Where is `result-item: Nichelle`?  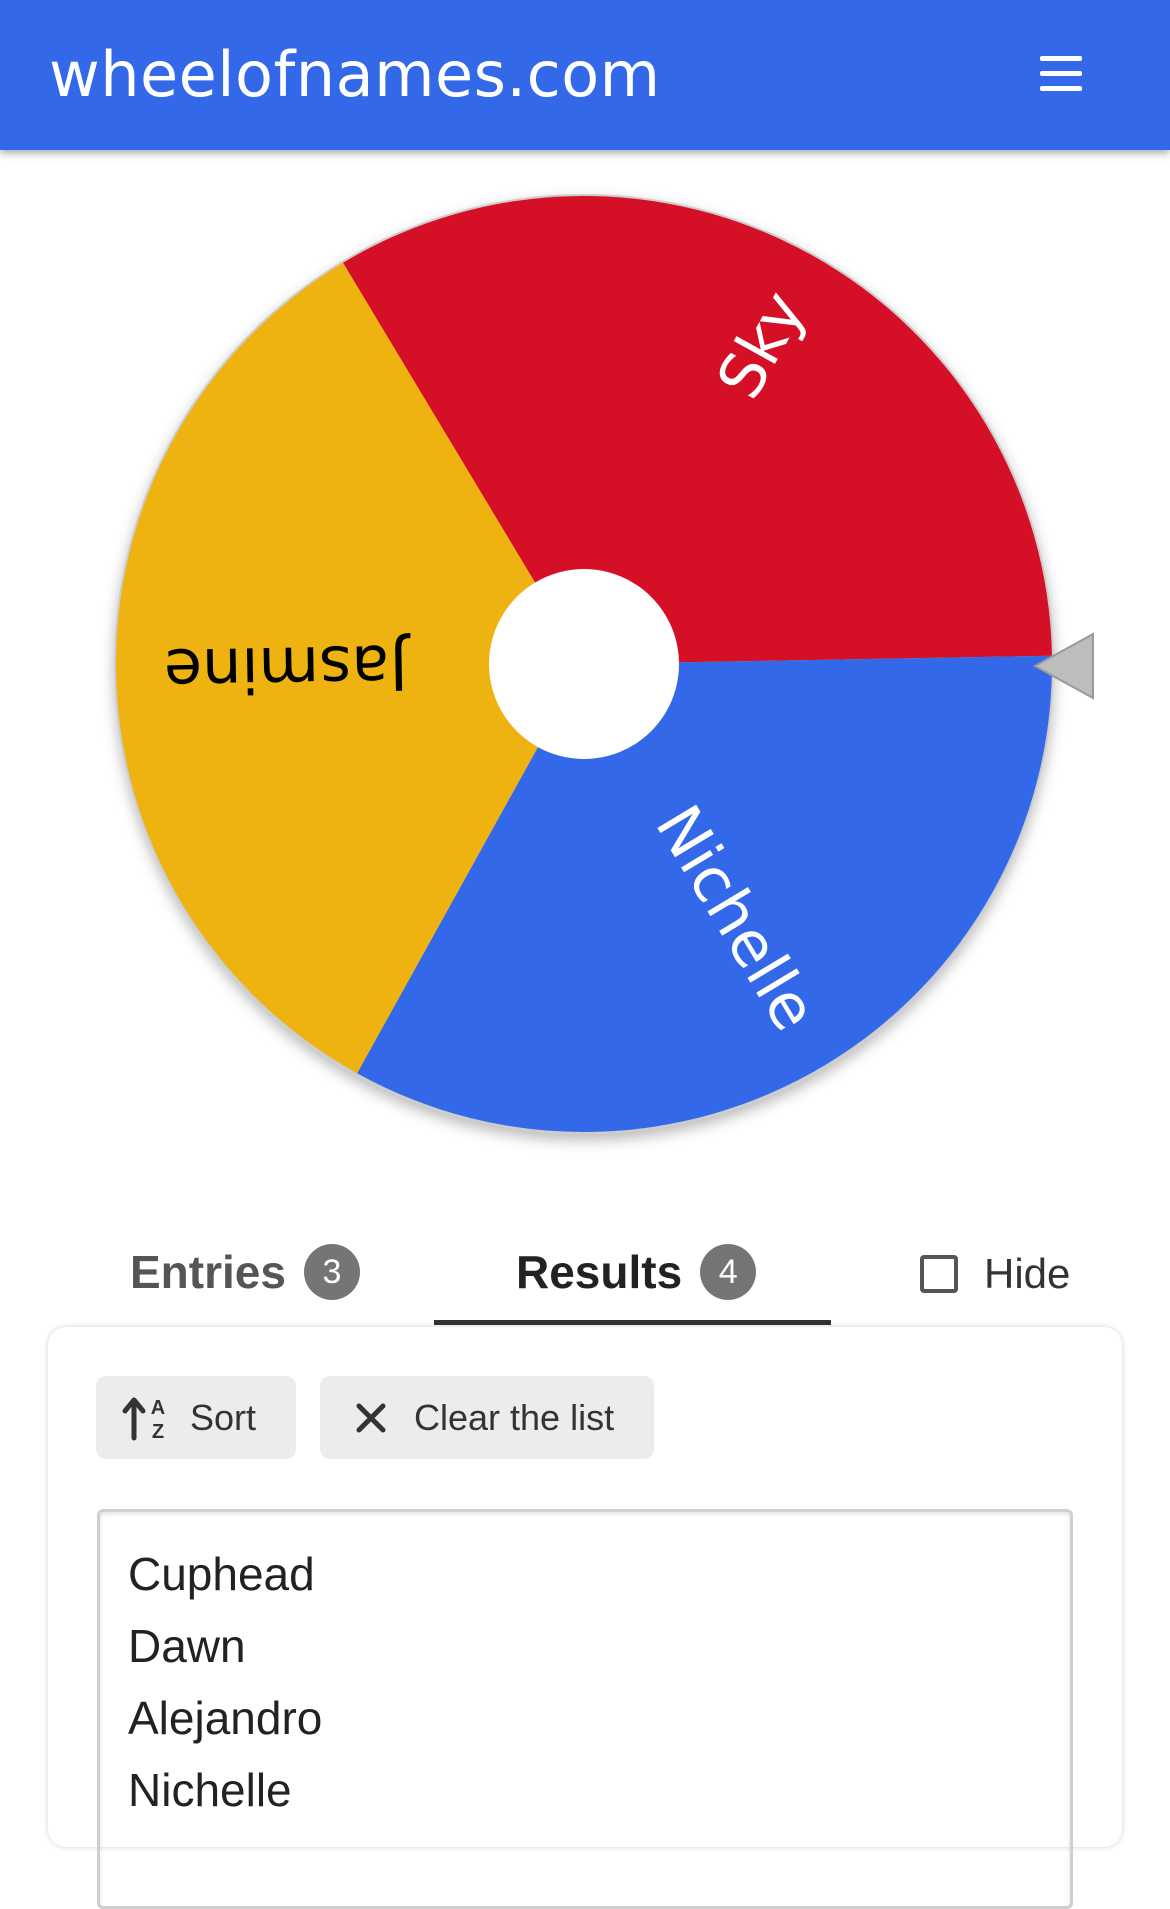
result-item: Nichelle is located at coordinates (210, 1790).